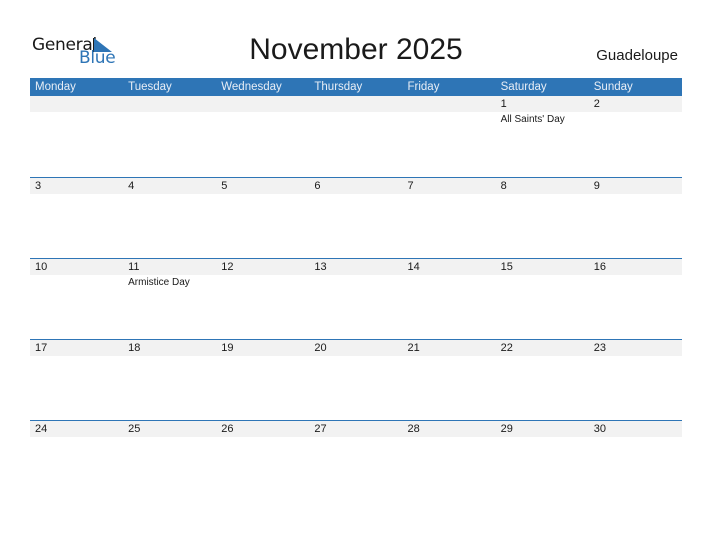 The width and height of the screenshot is (712, 550). I want to click on calendar-week: 24 25 26 27 28 29 30, so click(356, 460).